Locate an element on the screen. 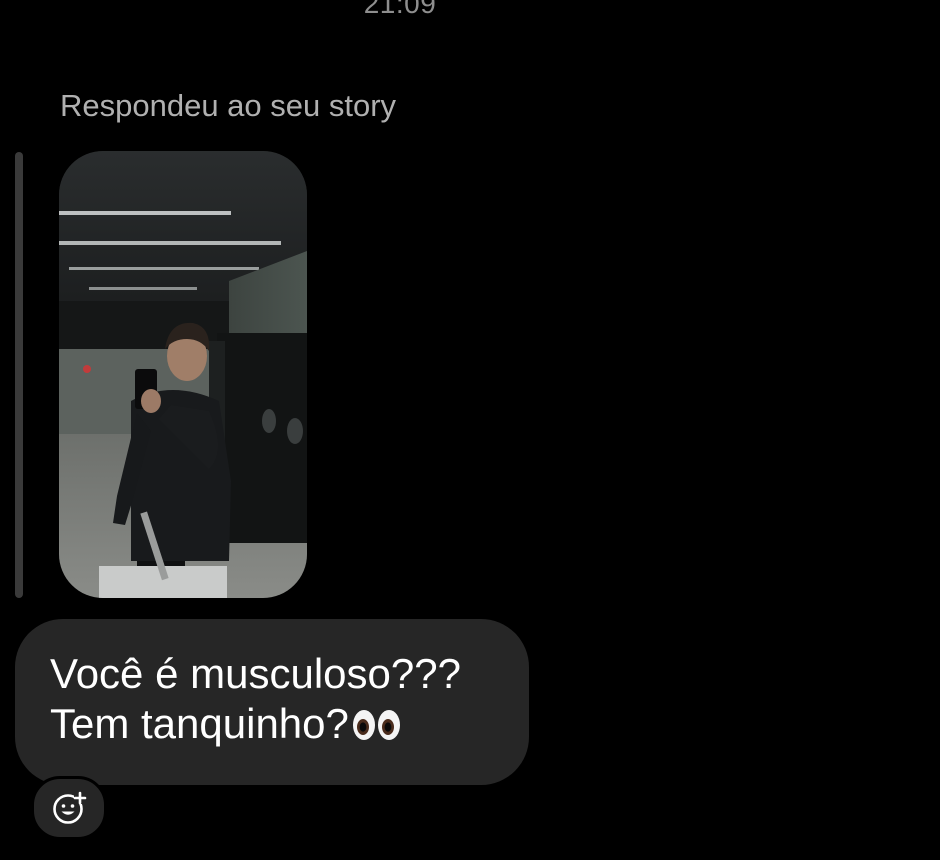 The width and height of the screenshot is (940, 860). smiley-add-reaction-icon is located at coordinates (70, 807).